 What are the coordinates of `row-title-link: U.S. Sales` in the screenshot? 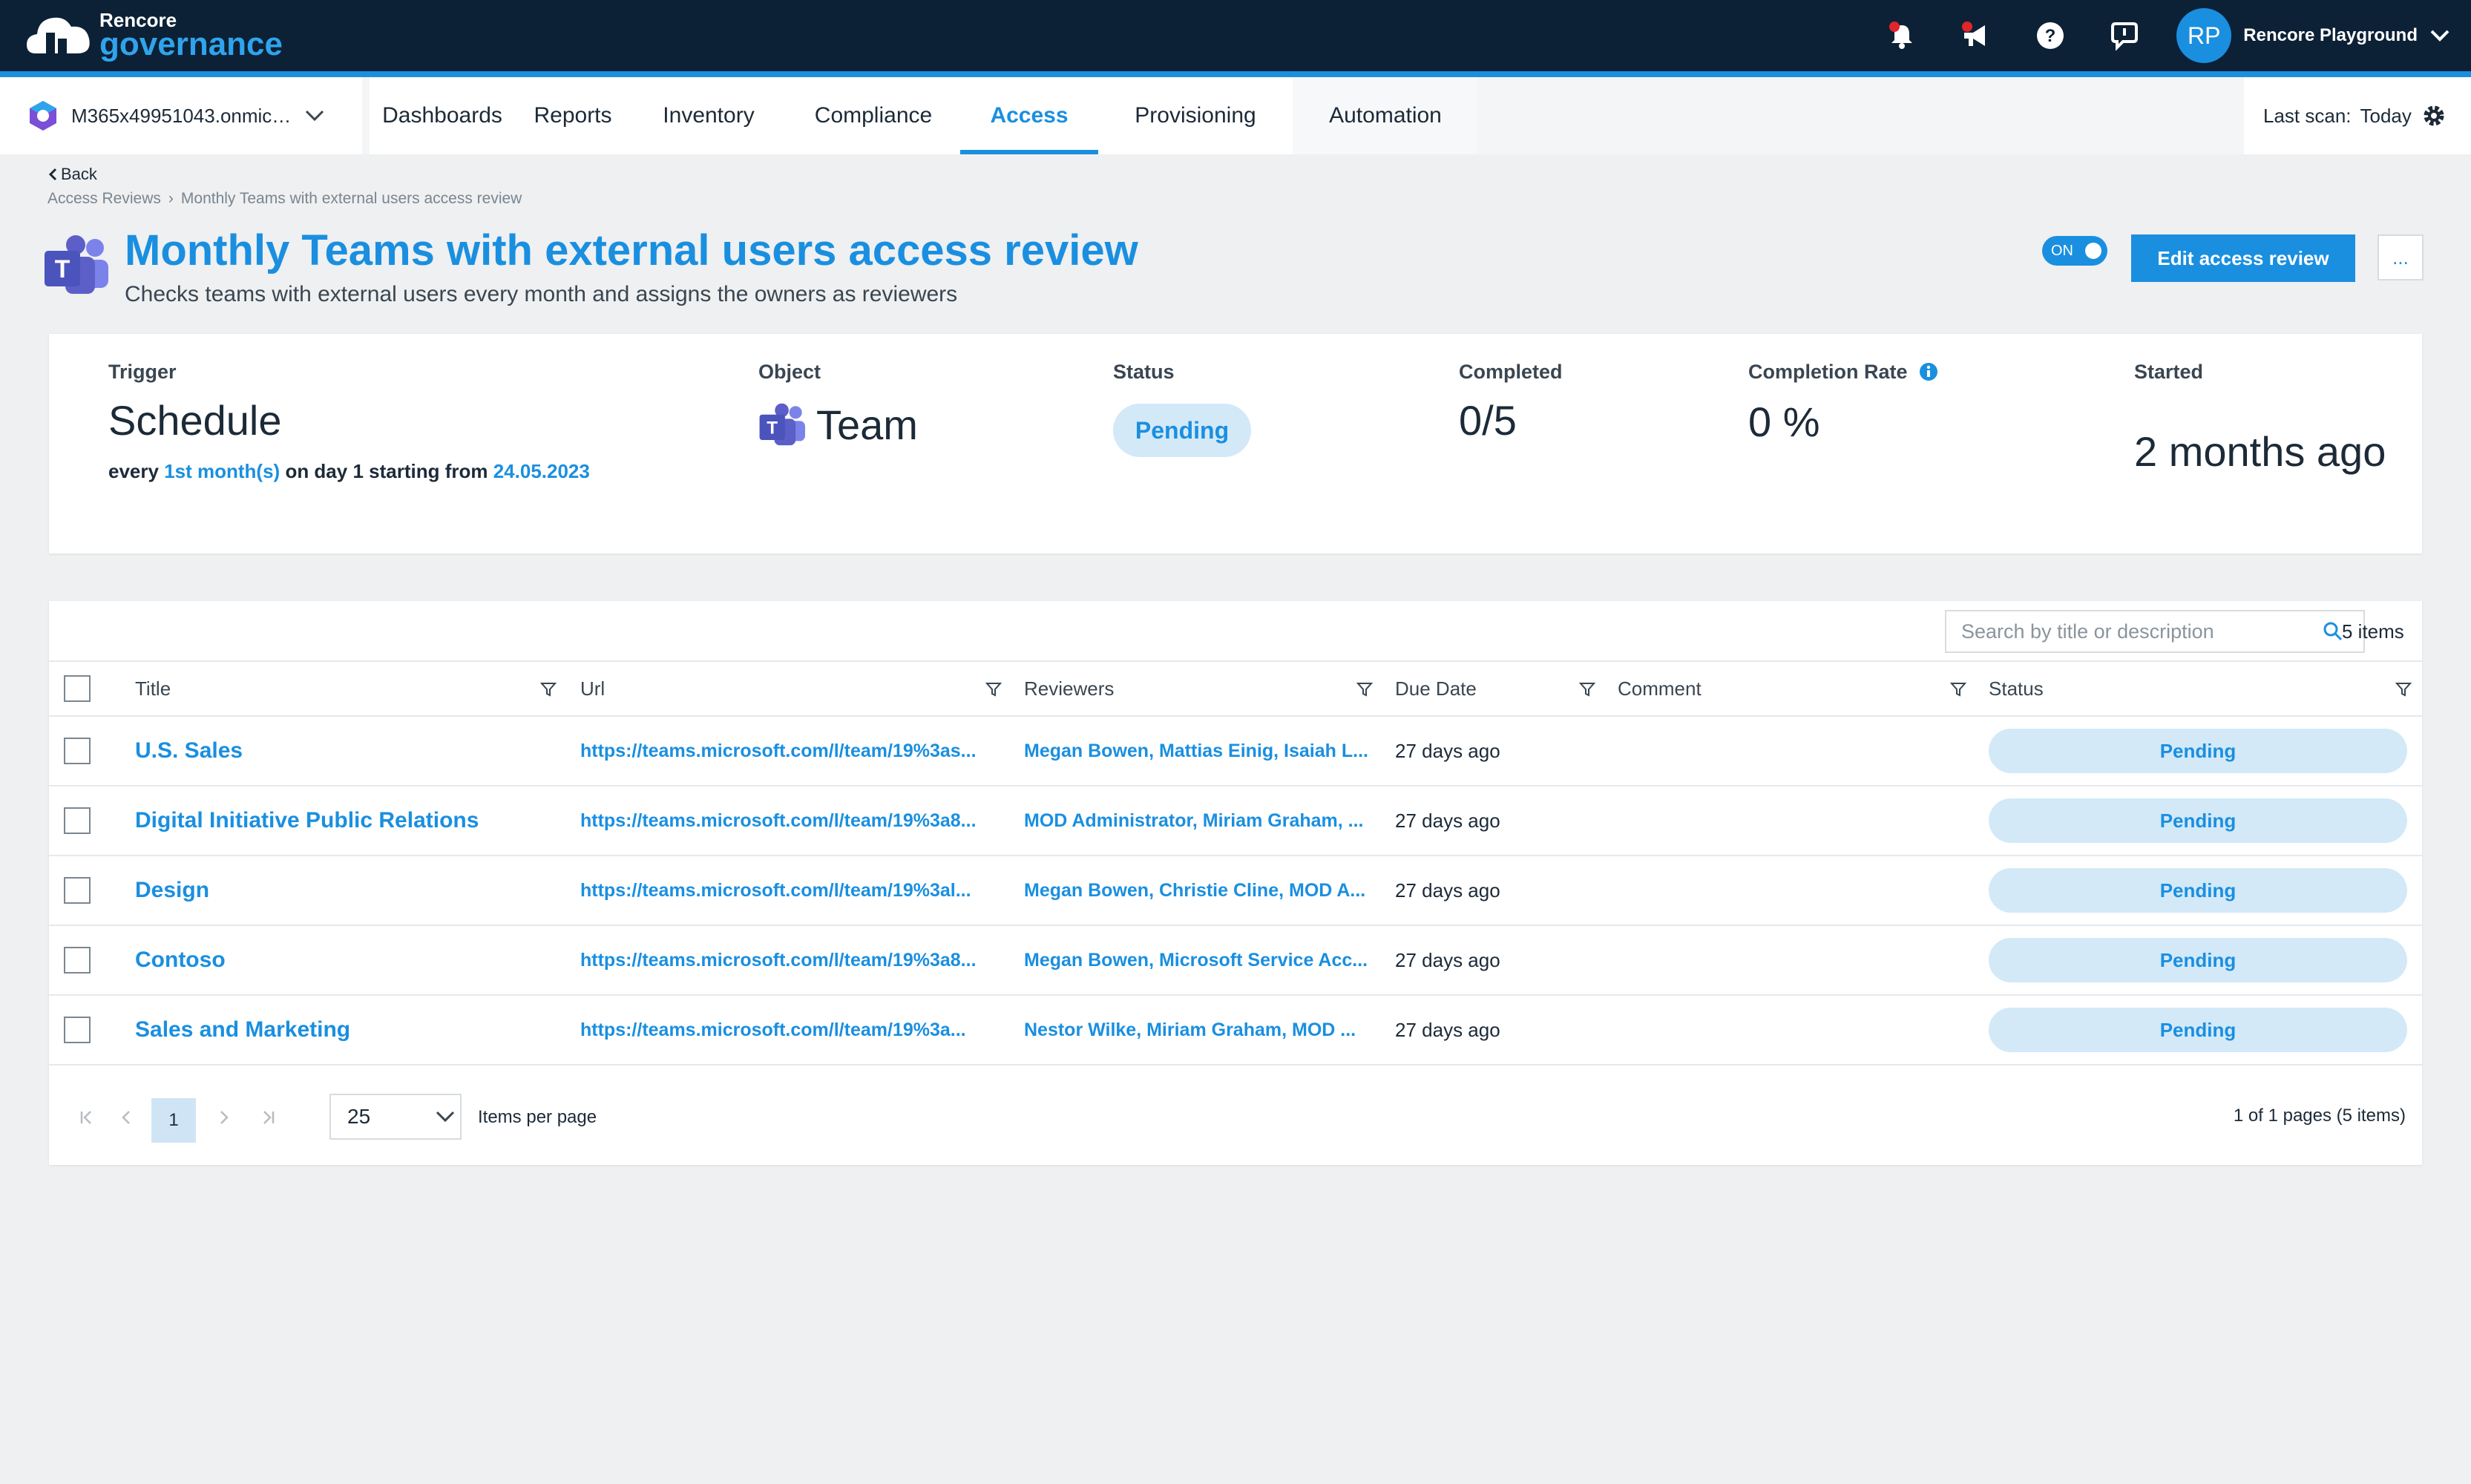 It's located at (350, 751).